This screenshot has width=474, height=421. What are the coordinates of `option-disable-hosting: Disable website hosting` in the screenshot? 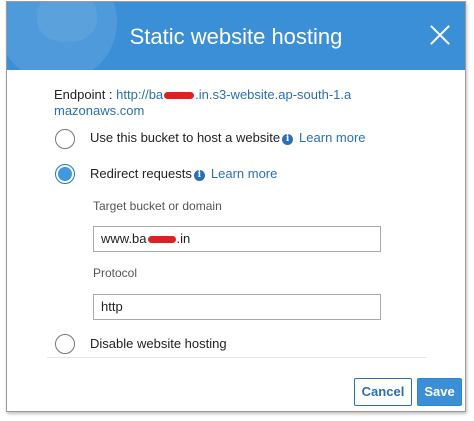 It's located at (158, 343).